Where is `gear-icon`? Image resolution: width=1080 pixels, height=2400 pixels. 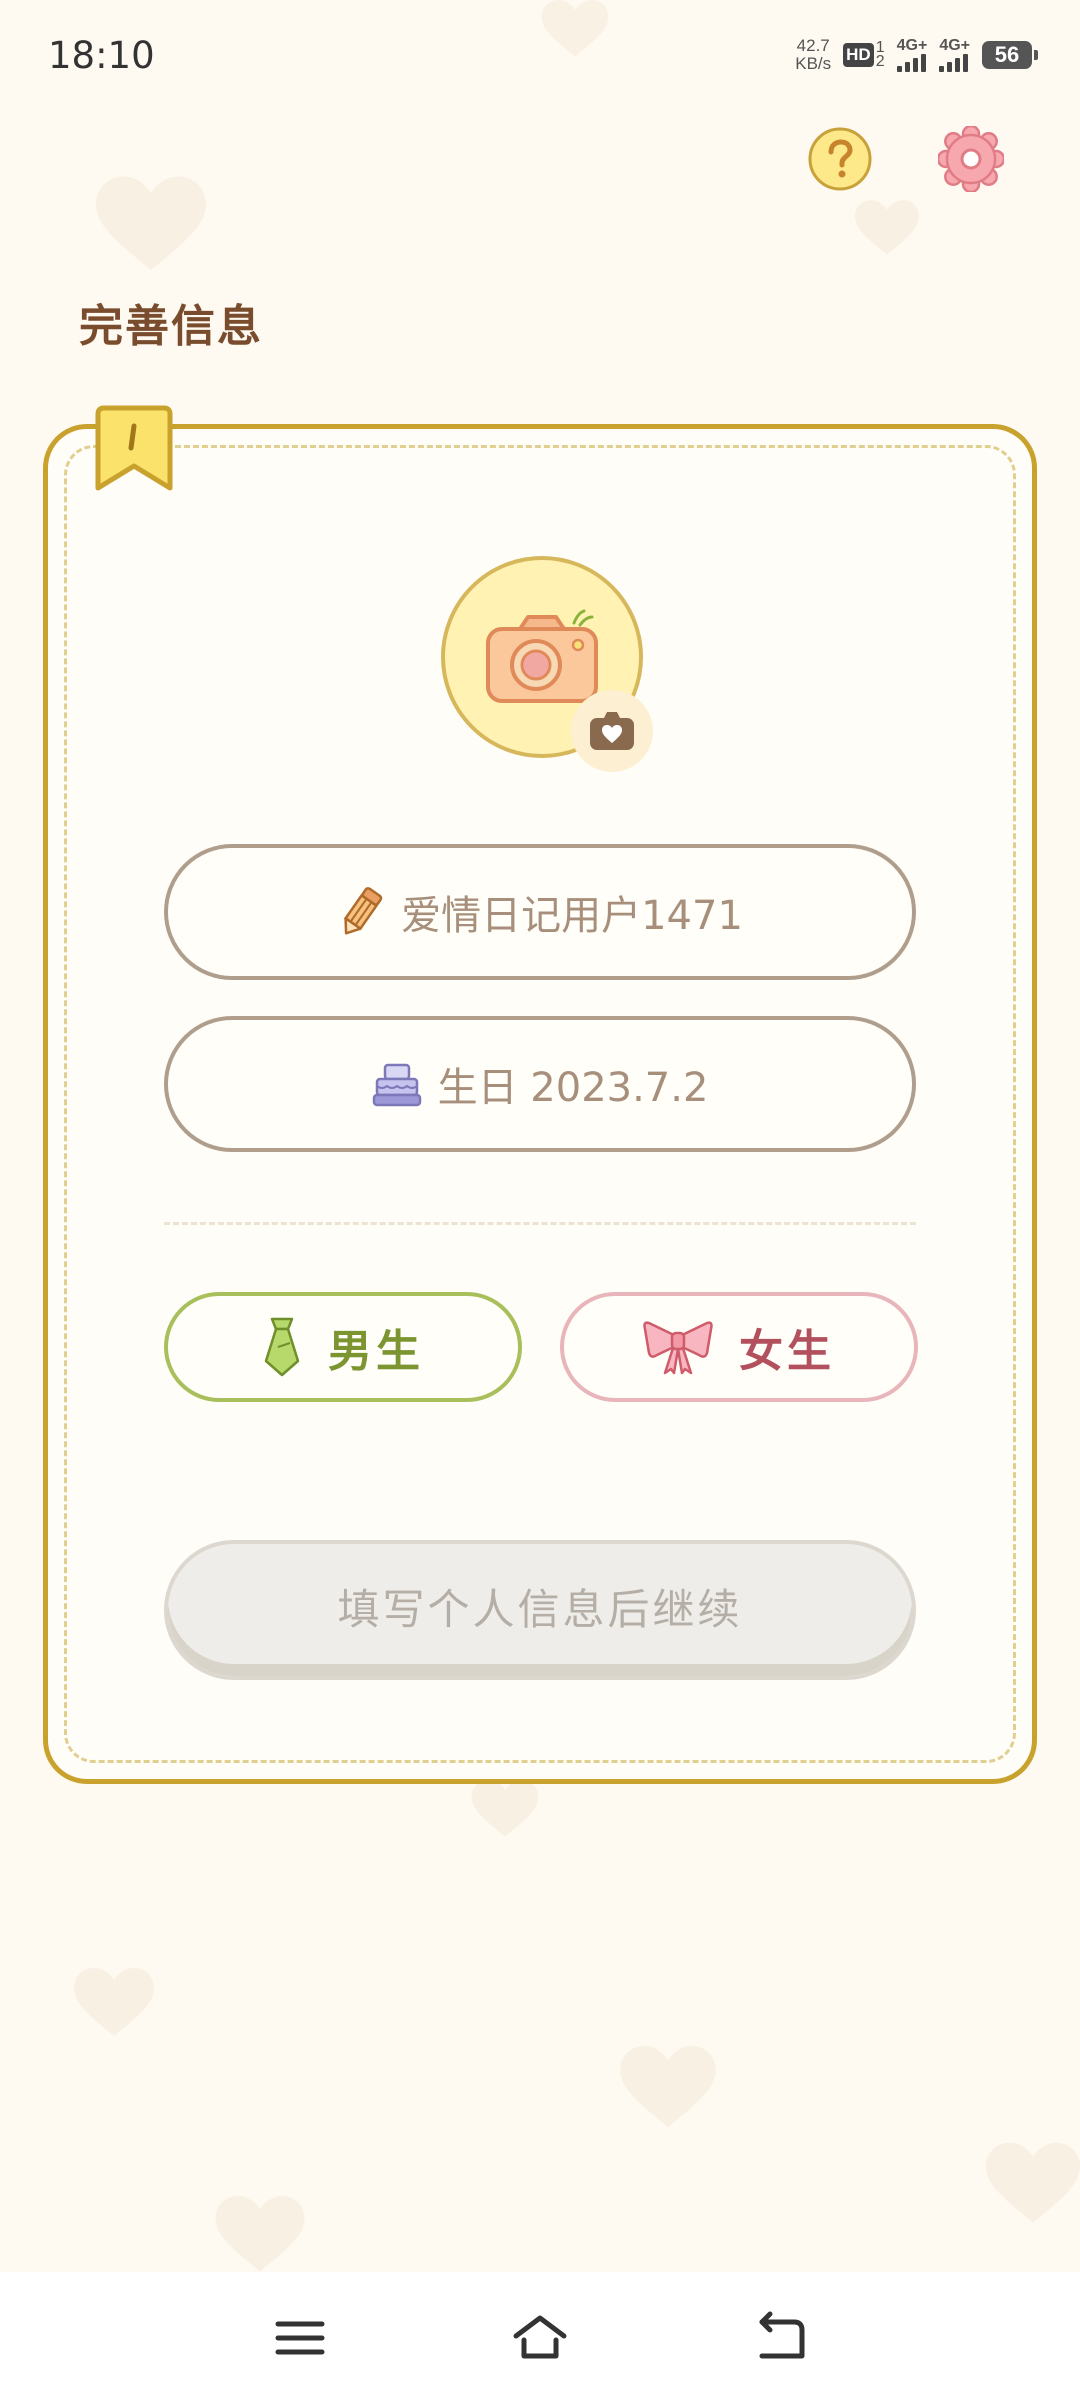
gear-icon is located at coordinates (971, 159).